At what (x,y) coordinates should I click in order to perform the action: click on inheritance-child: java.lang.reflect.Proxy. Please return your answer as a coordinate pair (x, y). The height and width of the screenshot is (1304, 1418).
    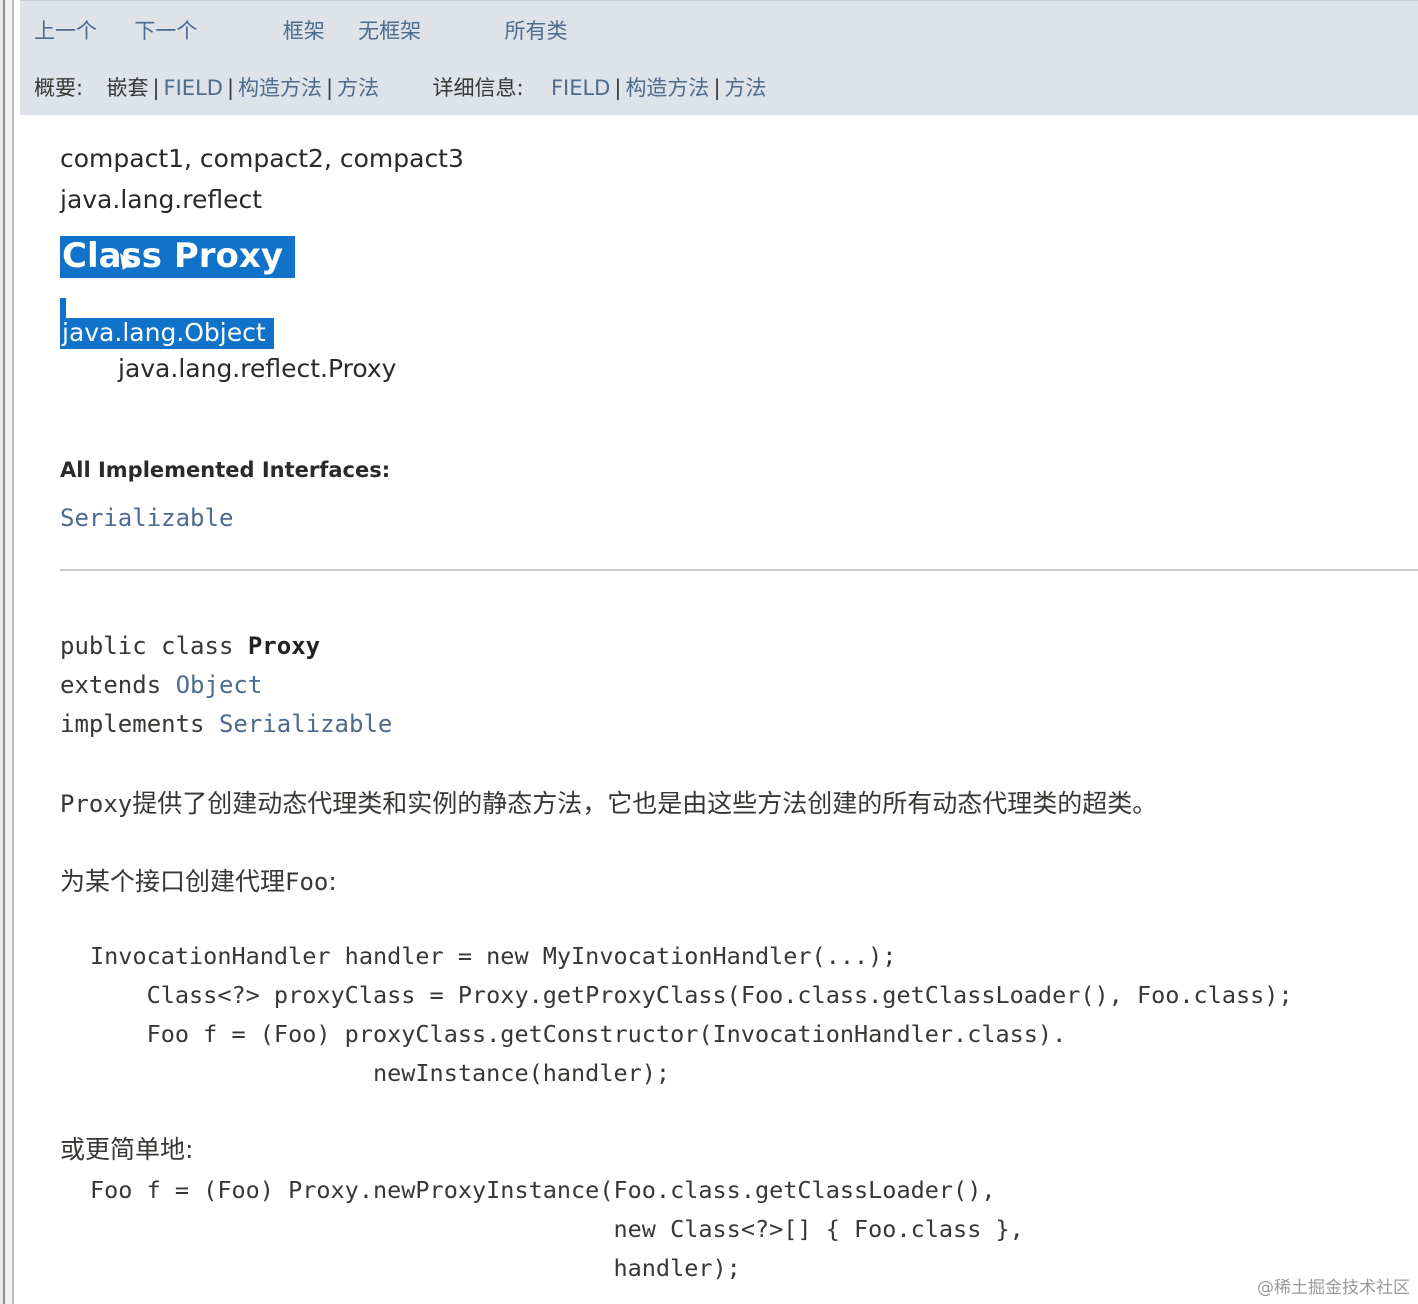
    Looking at the image, I should click on (257, 368).